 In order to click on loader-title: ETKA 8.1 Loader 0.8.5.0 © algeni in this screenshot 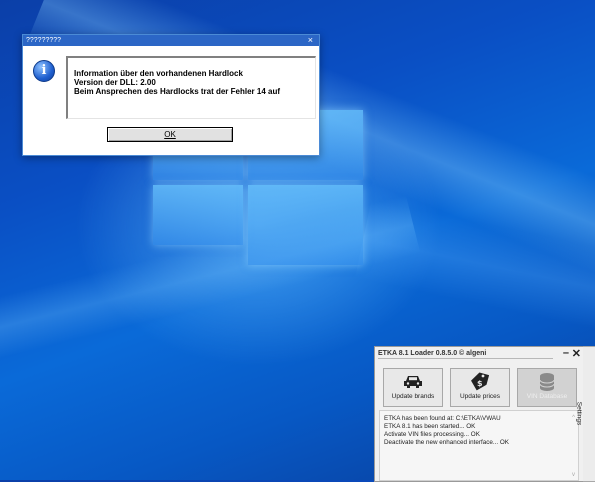, I will do `click(432, 353)`.